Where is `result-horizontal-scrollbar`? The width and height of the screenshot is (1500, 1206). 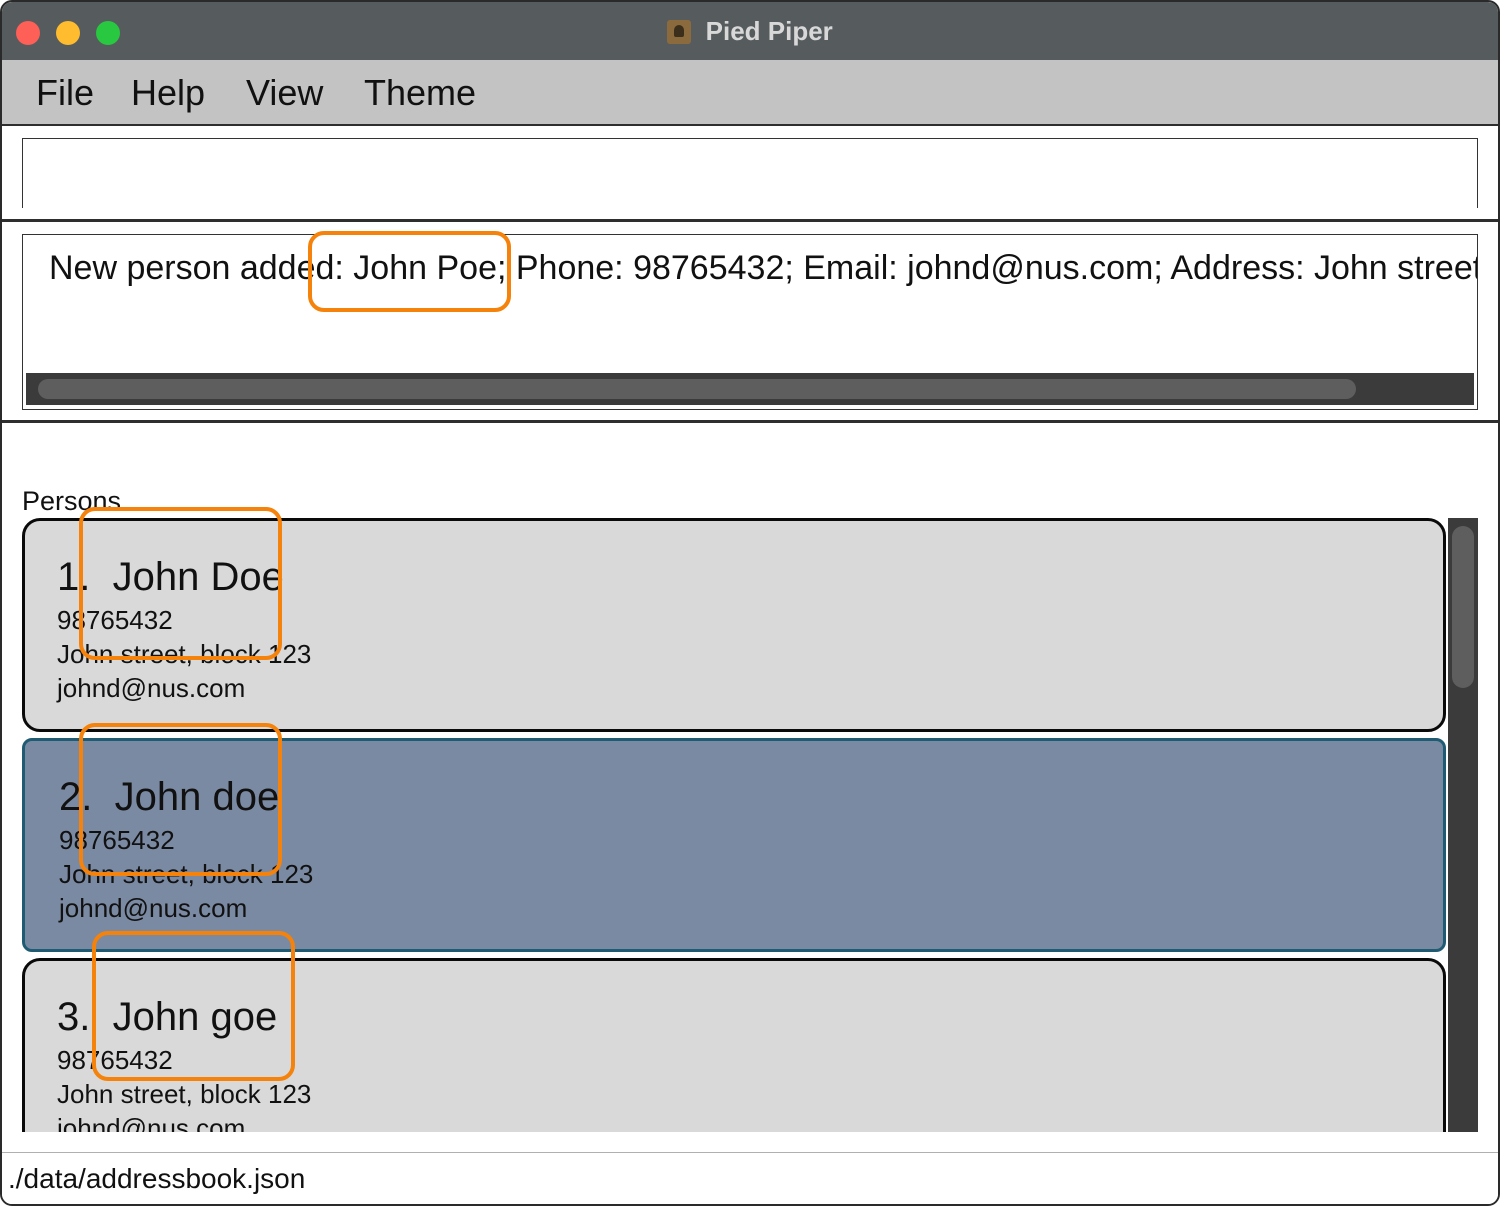
result-horizontal-scrollbar is located at coordinates (750, 389).